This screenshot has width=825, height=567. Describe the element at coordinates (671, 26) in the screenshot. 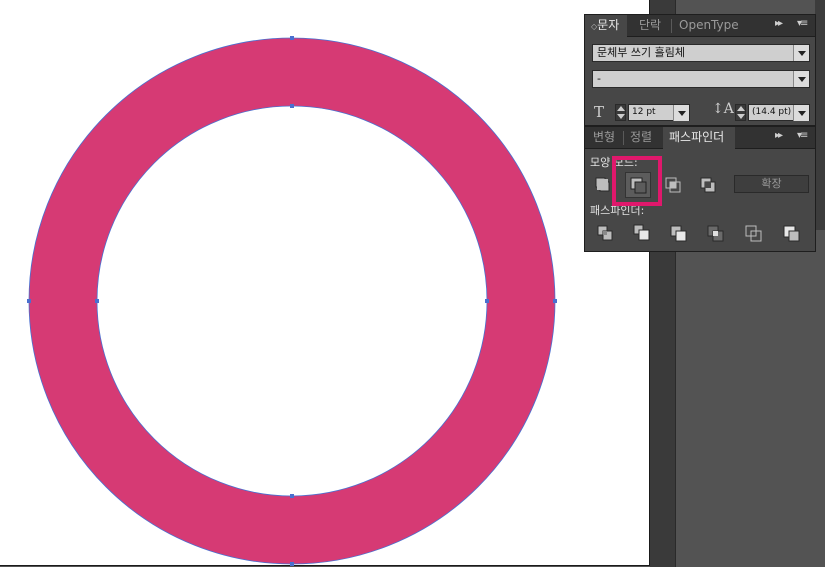

I see `tab-separator` at that location.